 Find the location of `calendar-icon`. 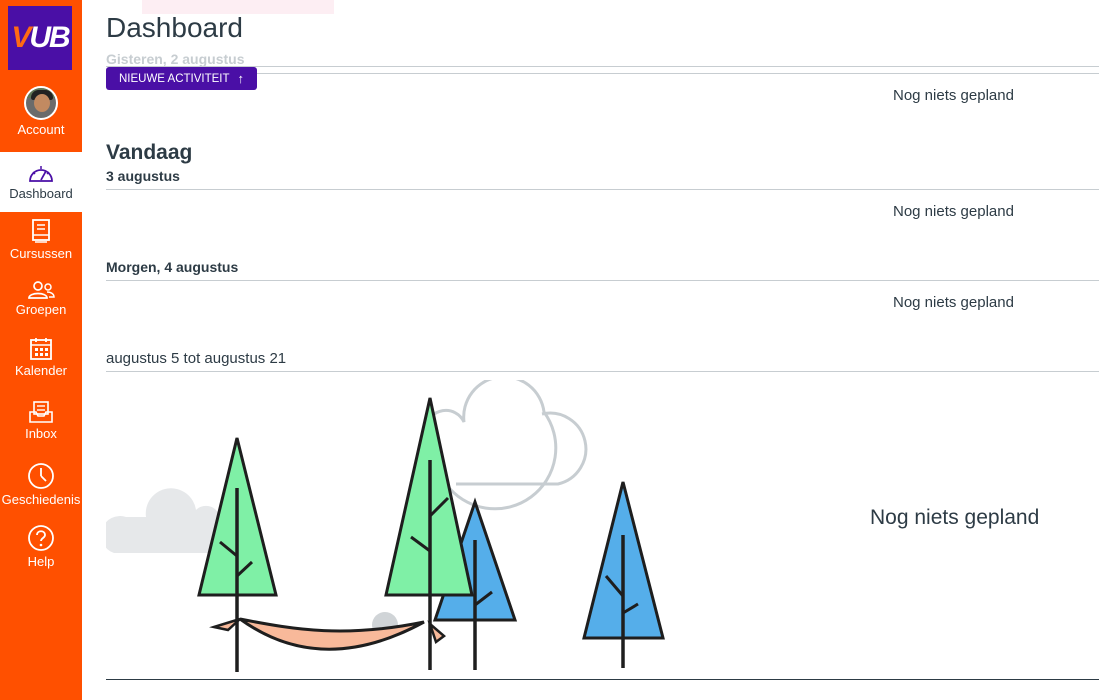

calendar-icon is located at coordinates (41, 349).